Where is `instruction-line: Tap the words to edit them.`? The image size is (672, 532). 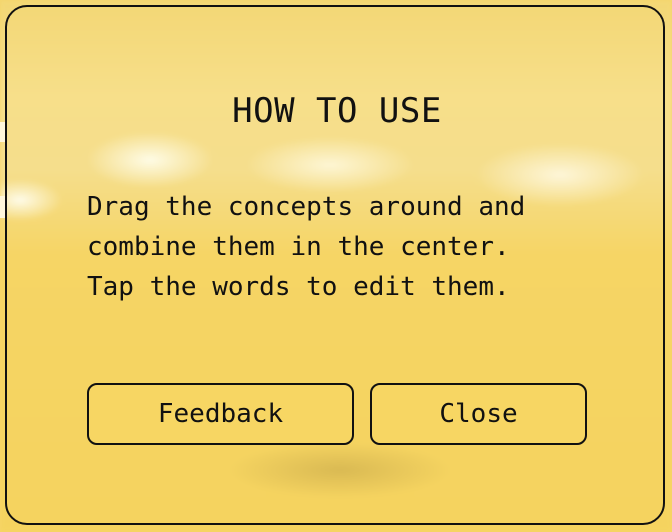
instruction-line: Tap the words to edit them. is located at coordinates (298, 287).